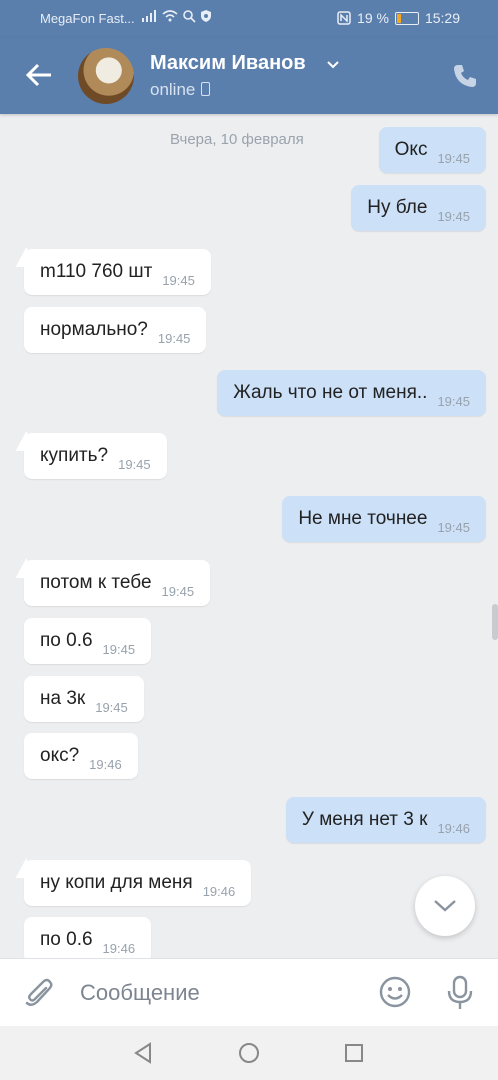 This screenshot has height=1080, width=498. I want to click on incoming-message: по 0.6 19:46, so click(88, 937).